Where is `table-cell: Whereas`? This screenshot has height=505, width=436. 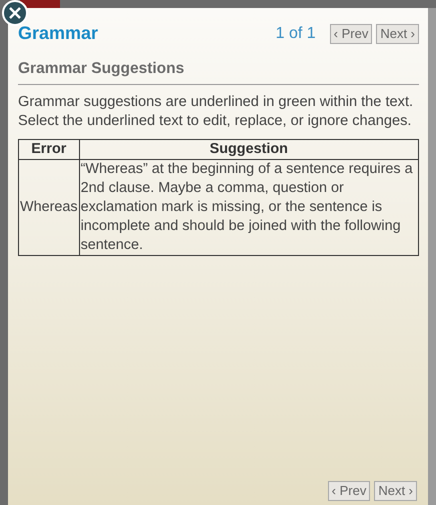 table-cell: Whereas is located at coordinates (49, 208).